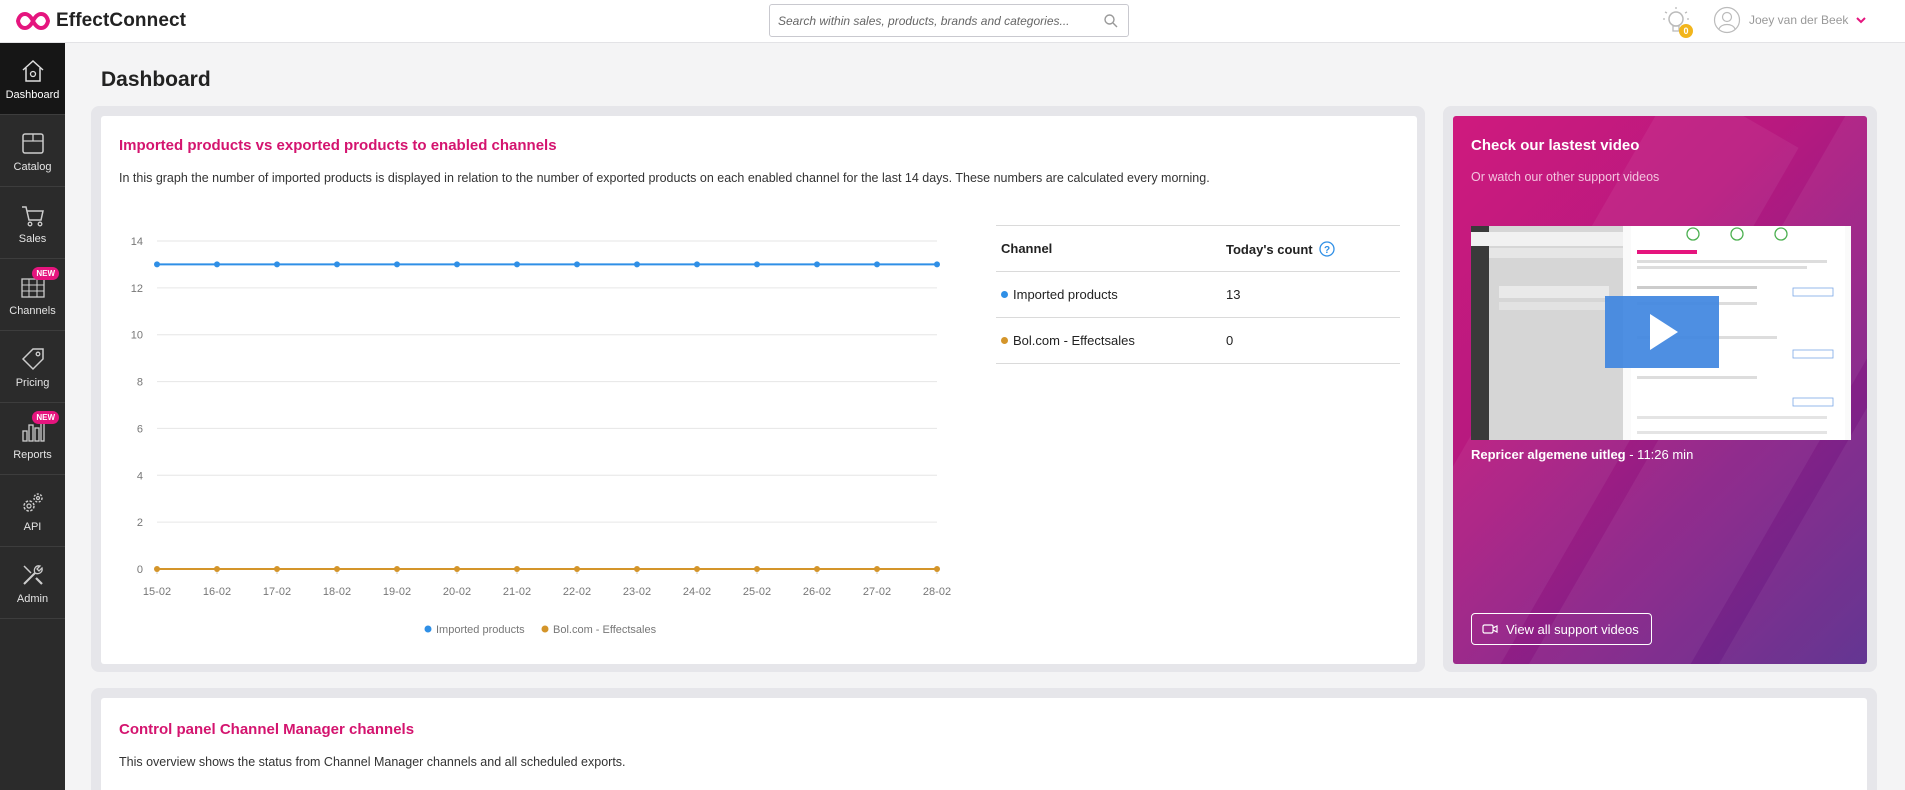 The image size is (1905, 790). I want to click on sidebar-item-label: Channels, so click(32, 310).